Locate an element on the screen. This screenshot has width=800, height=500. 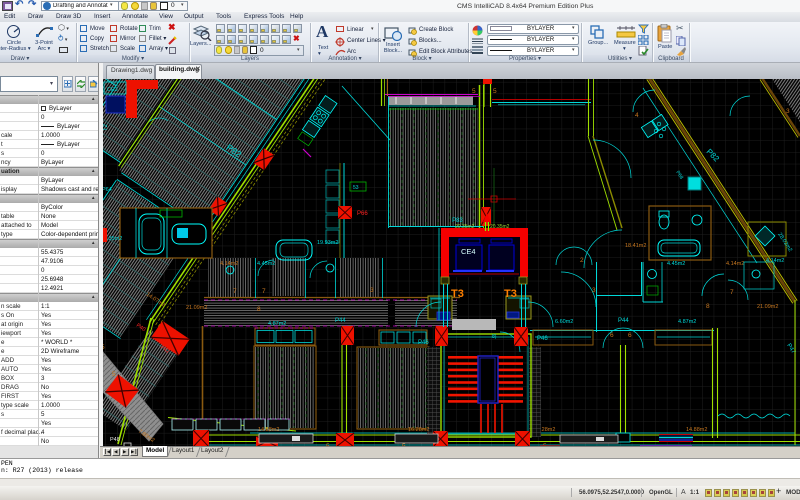
svg-text: P66 is located at coordinates (362, 214).